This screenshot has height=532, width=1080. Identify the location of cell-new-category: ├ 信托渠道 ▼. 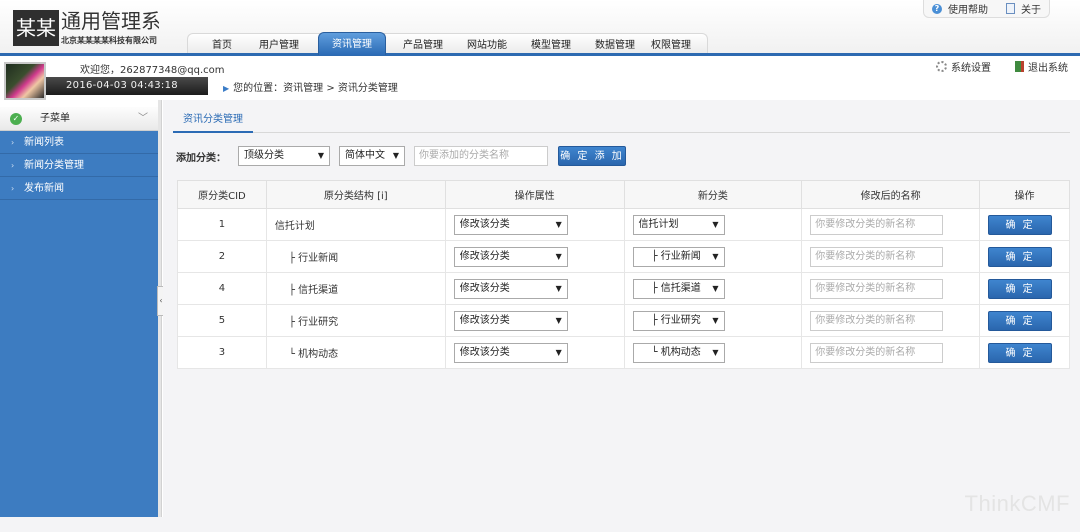
(713, 288).